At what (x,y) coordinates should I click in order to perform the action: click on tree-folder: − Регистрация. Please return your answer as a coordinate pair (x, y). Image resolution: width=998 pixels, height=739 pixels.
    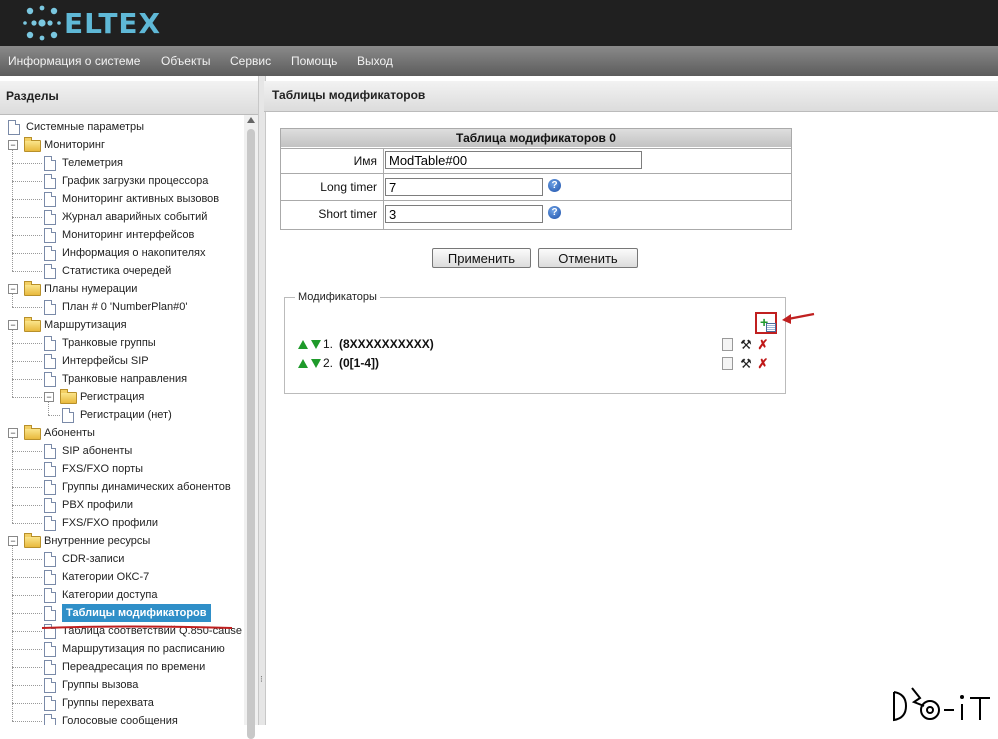
    Looking at the image, I should click on (122, 397).